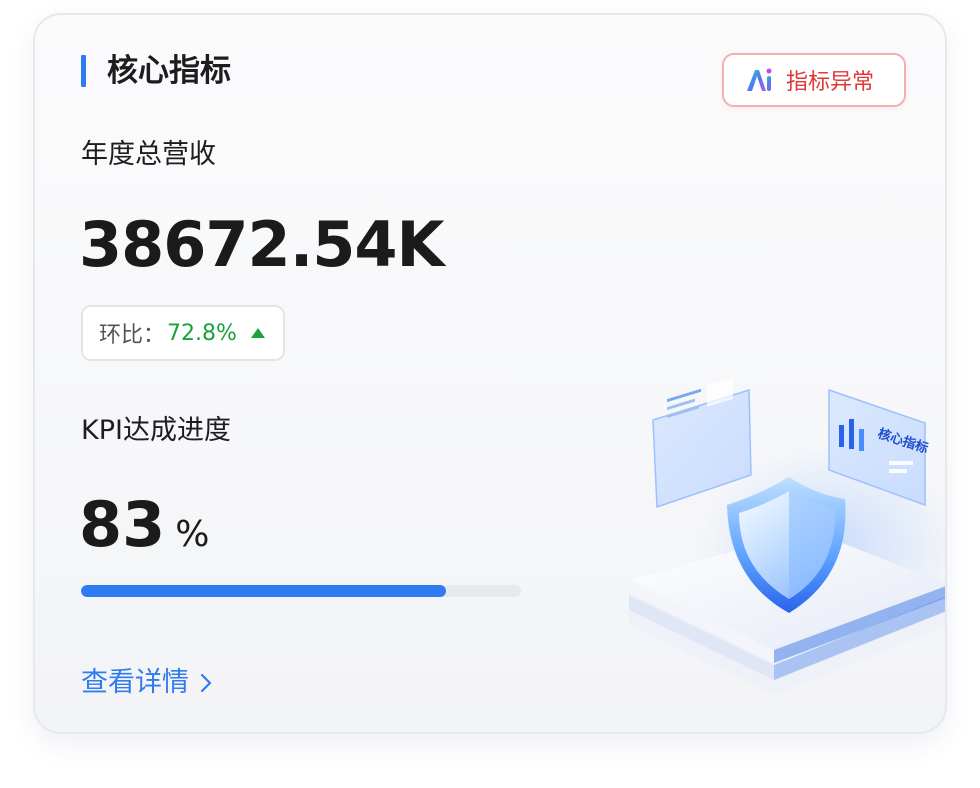 The height and width of the screenshot is (788, 980). I want to click on revenue-value: 38672.54K, so click(262, 244).